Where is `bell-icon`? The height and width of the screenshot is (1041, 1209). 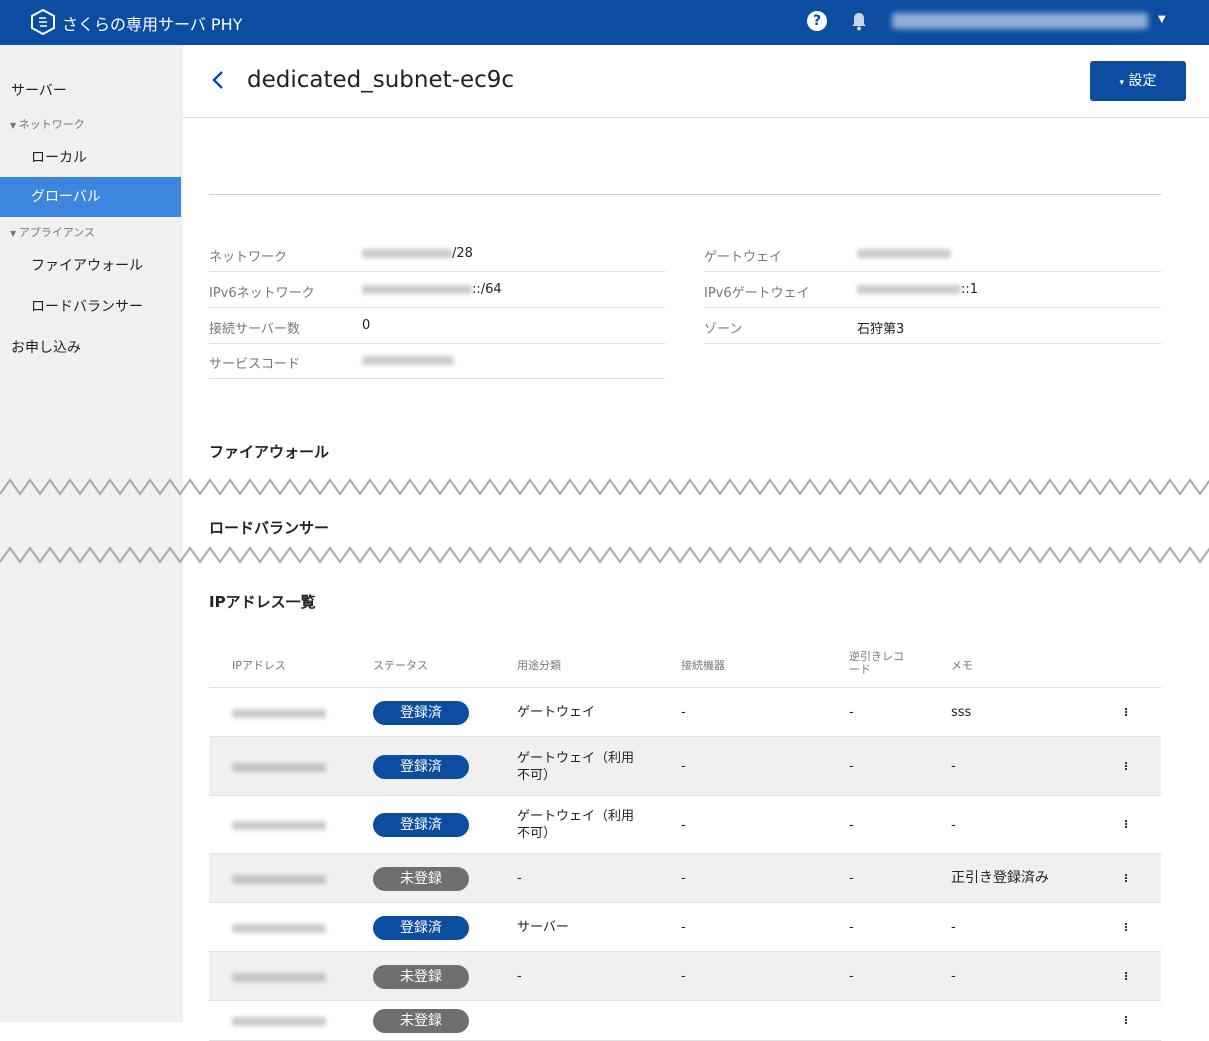
bell-icon is located at coordinates (859, 21).